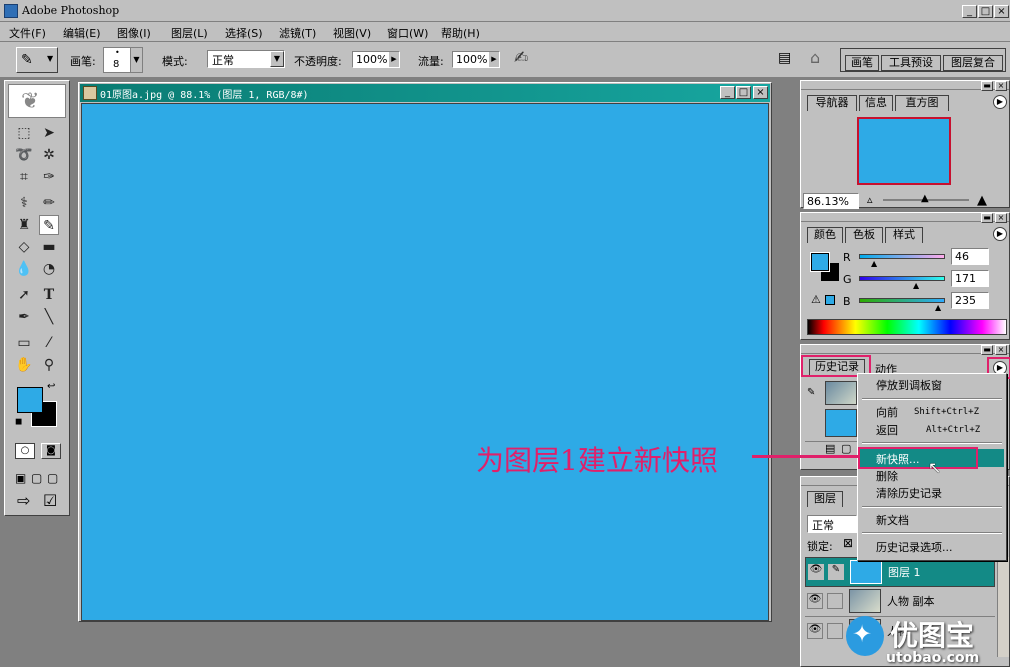 The width and height of the screenshot is (1010, 667). I want to click on magic-wand-tool-icon: ✲, so click(49, 155).